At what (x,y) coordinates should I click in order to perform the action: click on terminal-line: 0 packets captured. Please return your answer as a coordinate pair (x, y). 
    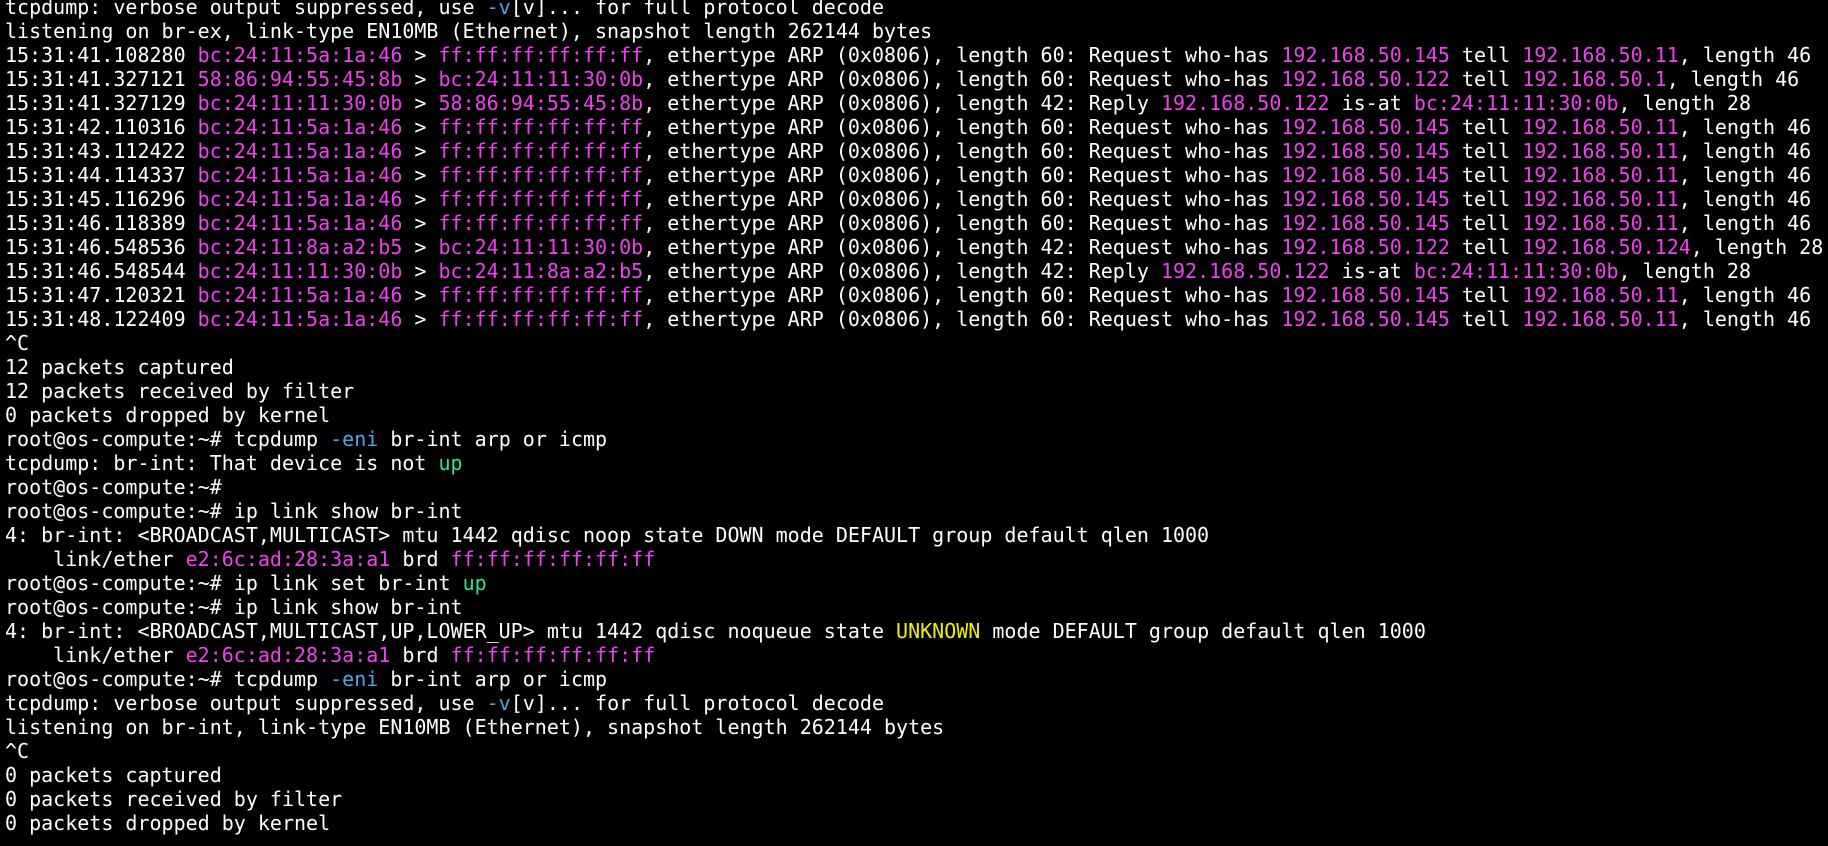
    Looking at the image, I should click on (914, 775).